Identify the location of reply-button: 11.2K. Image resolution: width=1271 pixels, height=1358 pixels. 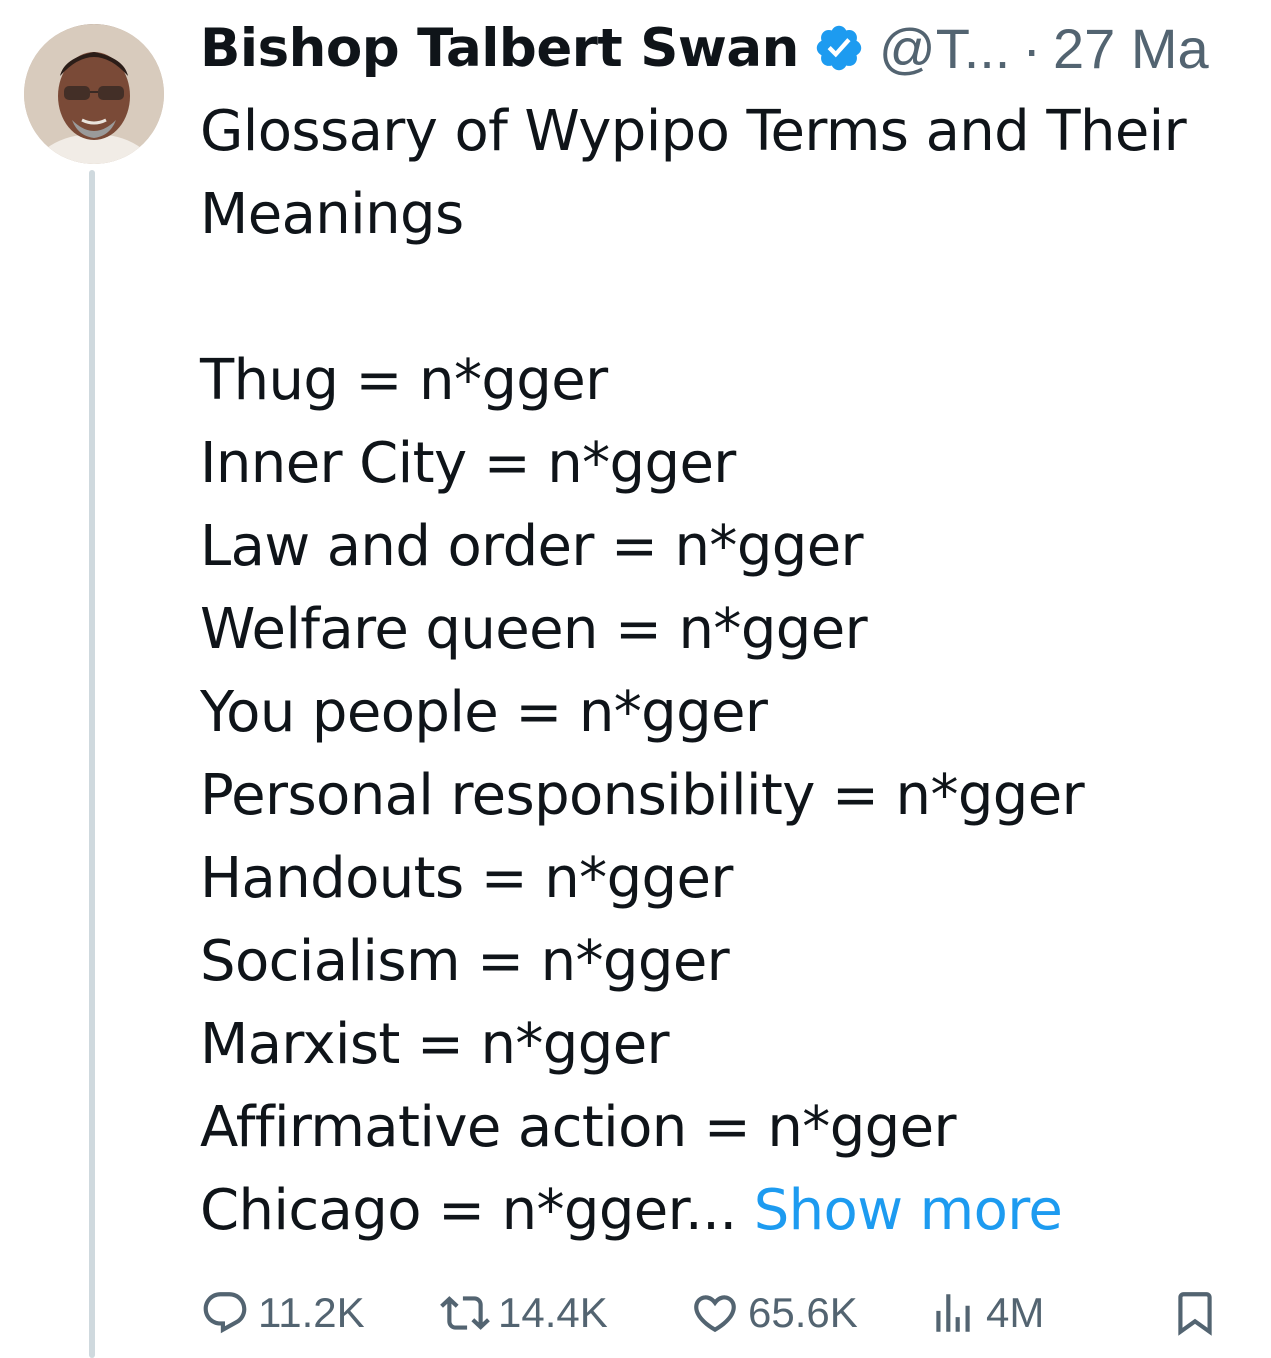
(282, 1313).